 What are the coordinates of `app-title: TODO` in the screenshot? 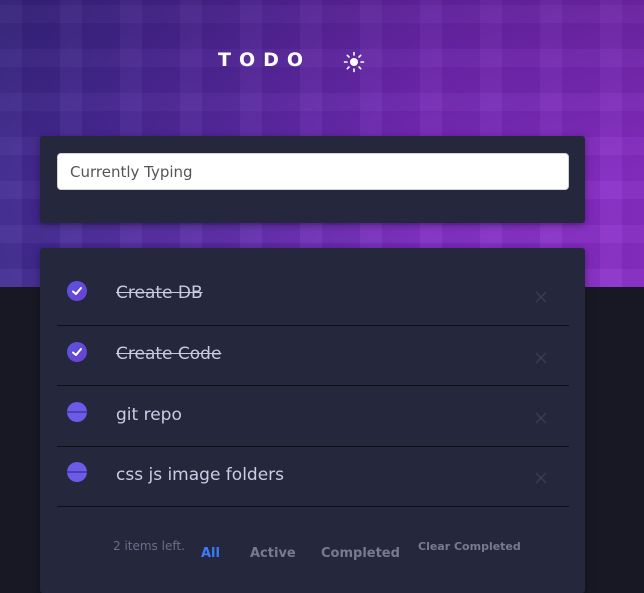 It's located at (265, 60).